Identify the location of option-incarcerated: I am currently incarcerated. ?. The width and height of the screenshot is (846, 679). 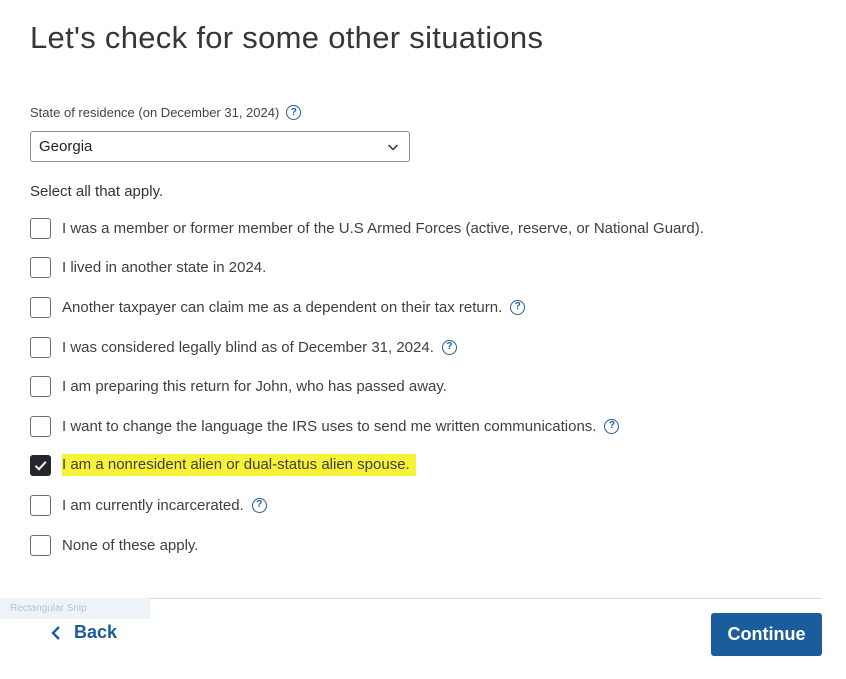
(148, 505).